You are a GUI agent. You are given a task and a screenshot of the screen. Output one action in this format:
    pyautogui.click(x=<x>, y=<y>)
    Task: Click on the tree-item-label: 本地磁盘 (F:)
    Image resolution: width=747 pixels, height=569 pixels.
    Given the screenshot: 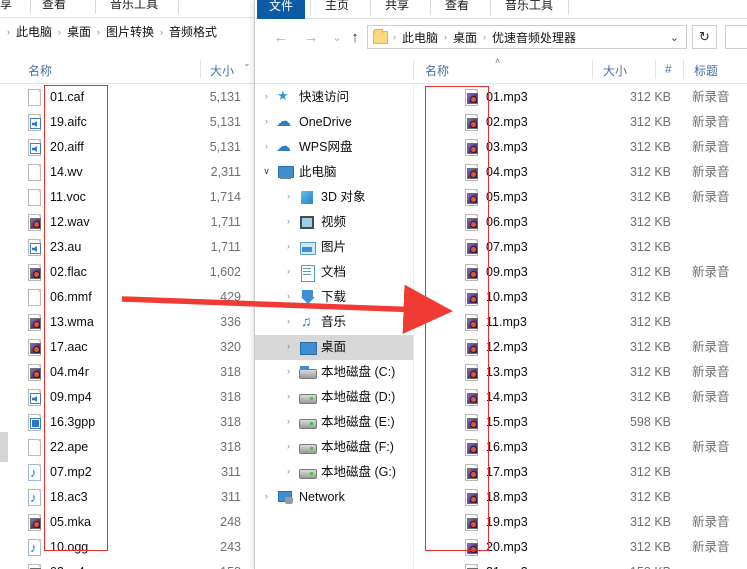 What is the action you would take?
    pyautogui.click(x=357, y=447)
    